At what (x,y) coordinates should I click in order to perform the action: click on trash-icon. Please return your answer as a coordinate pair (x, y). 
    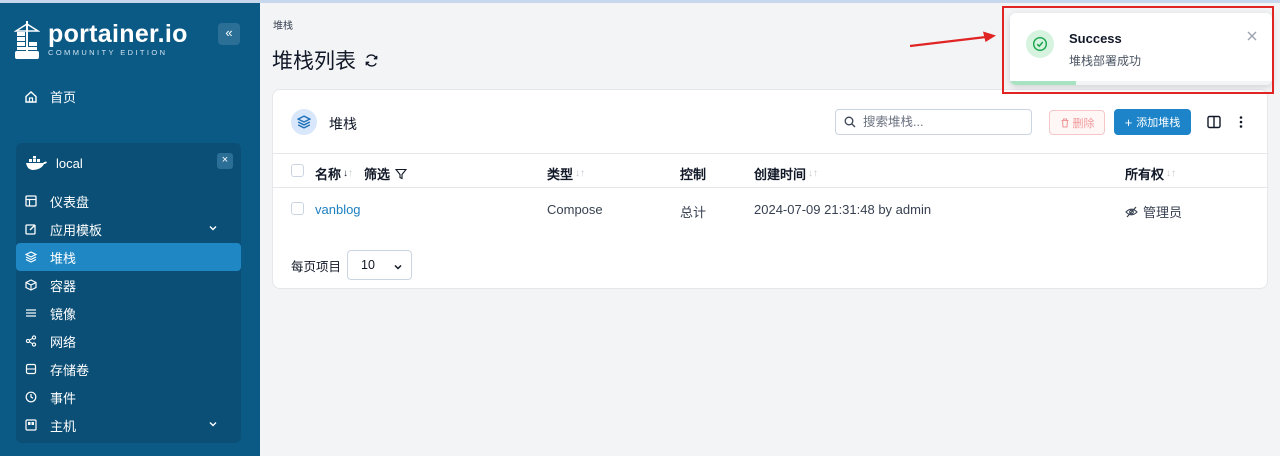
    Looking at the image, I should click on (1064, 122).